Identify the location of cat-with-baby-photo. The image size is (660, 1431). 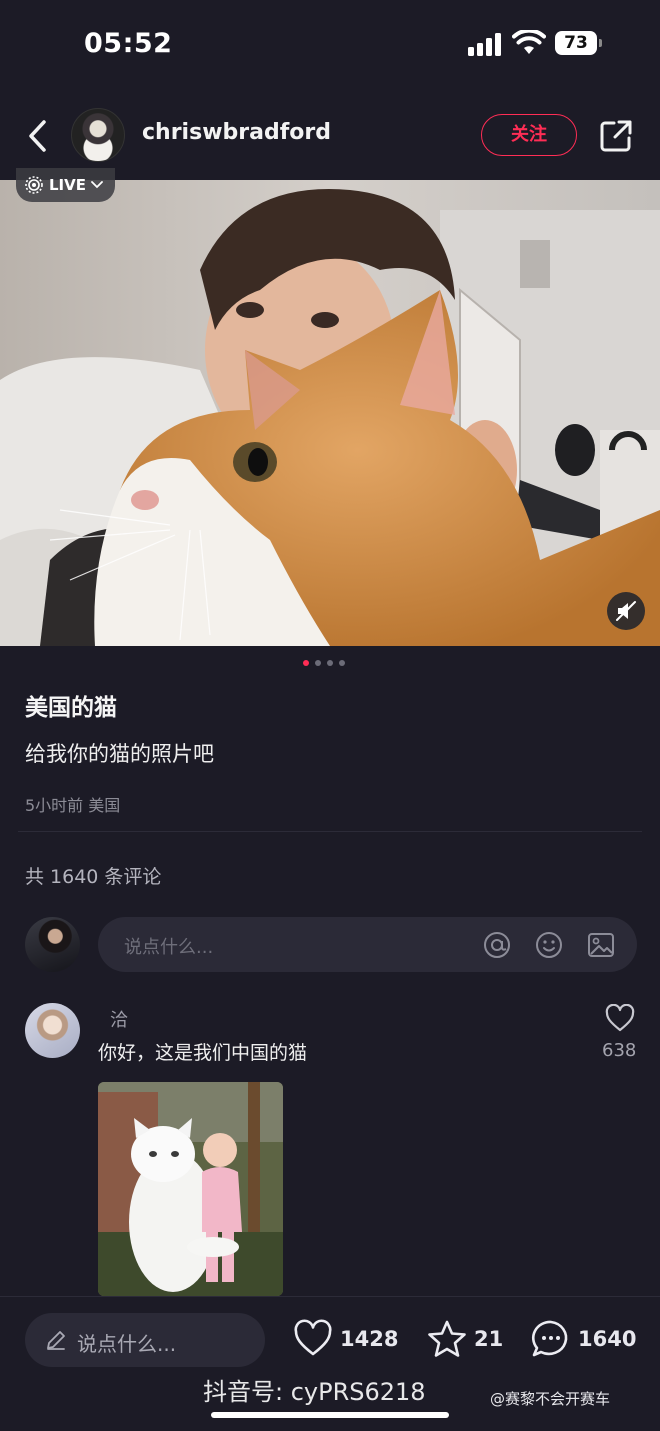
(190, 1189).